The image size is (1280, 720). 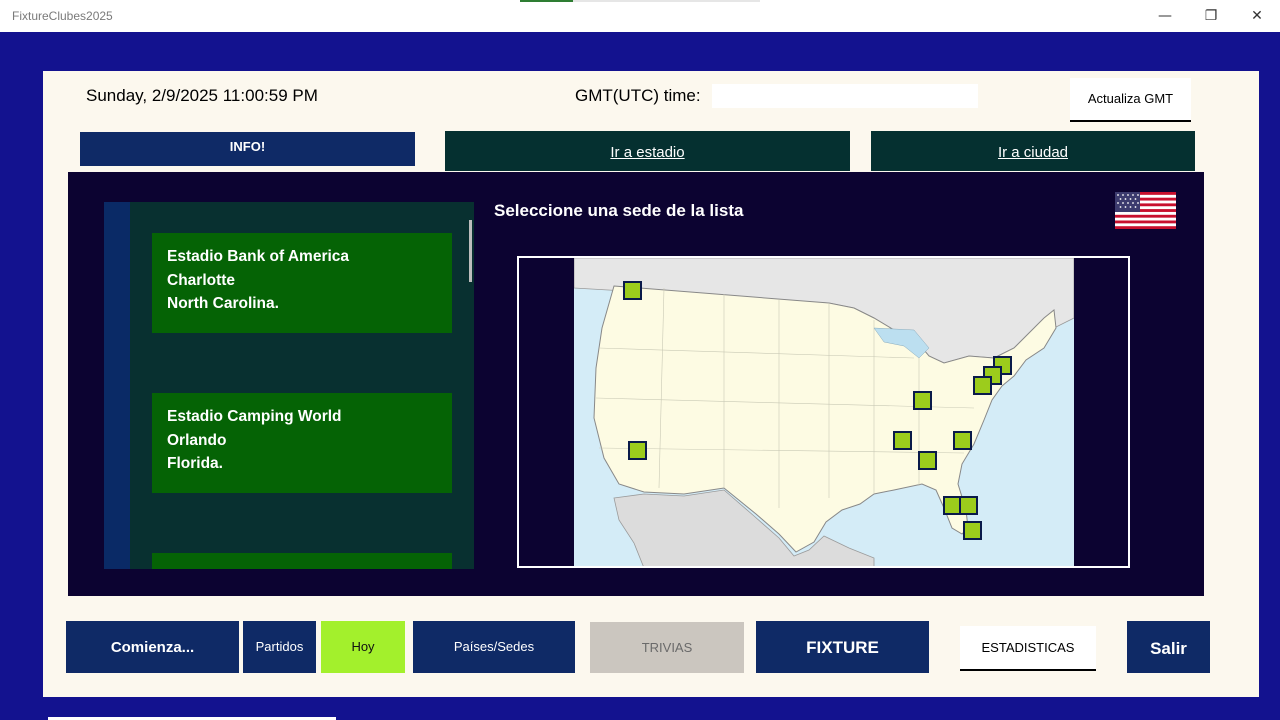 I want to click on venue-marker-cincinnati, so click(x=922, y=400).